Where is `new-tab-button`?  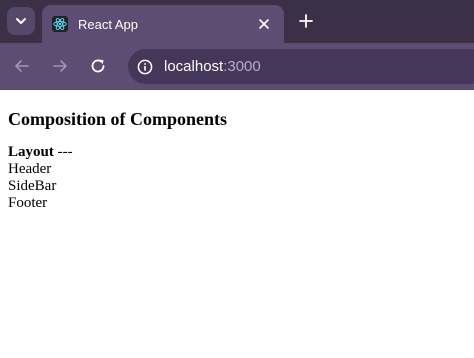
new-tab-button is located at coordinates (306, 21).